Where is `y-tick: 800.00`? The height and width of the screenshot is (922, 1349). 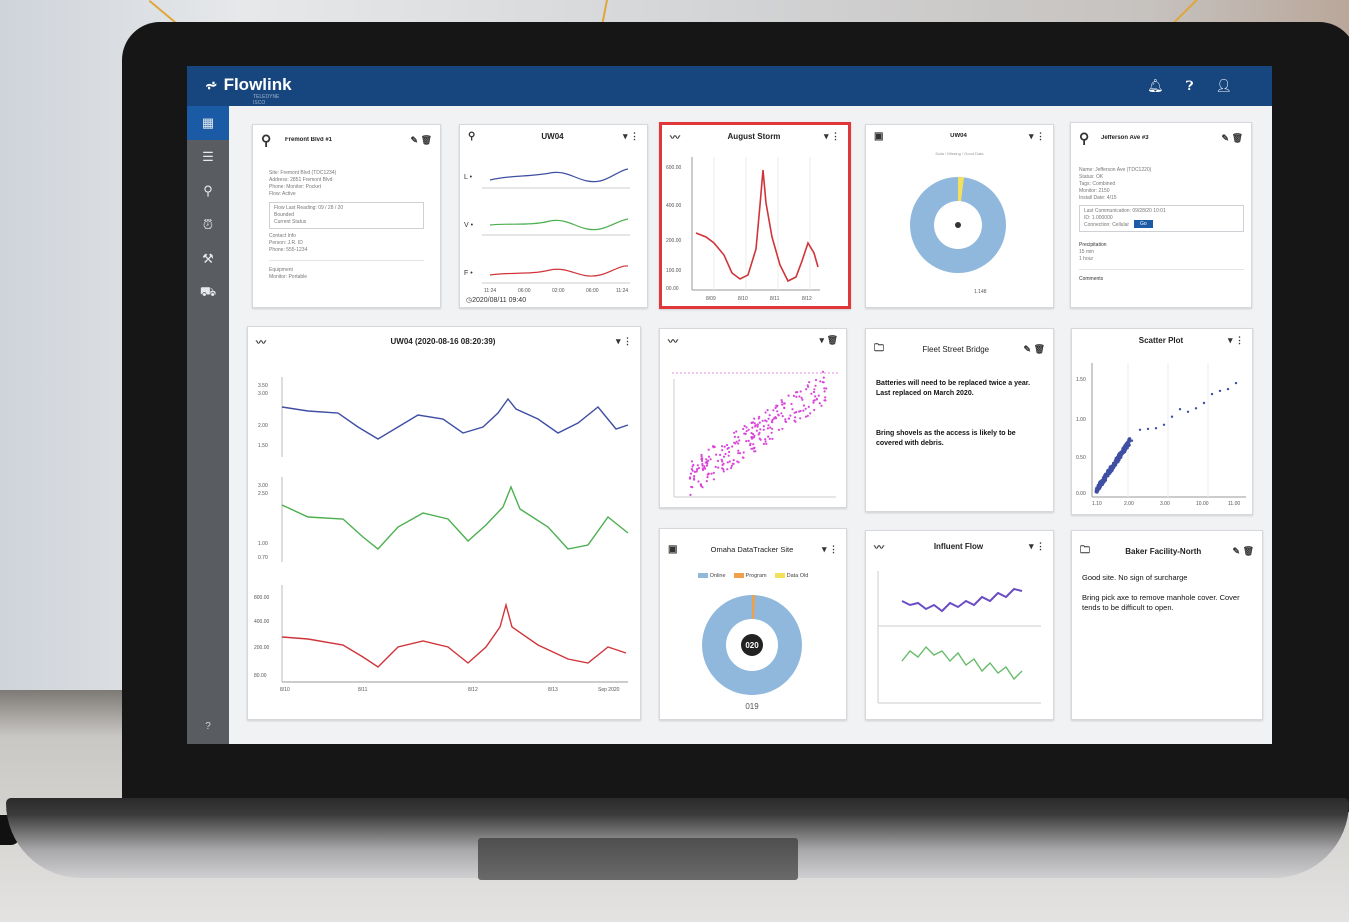
y-tick: 800.00 is located at coordinates (262, 598).